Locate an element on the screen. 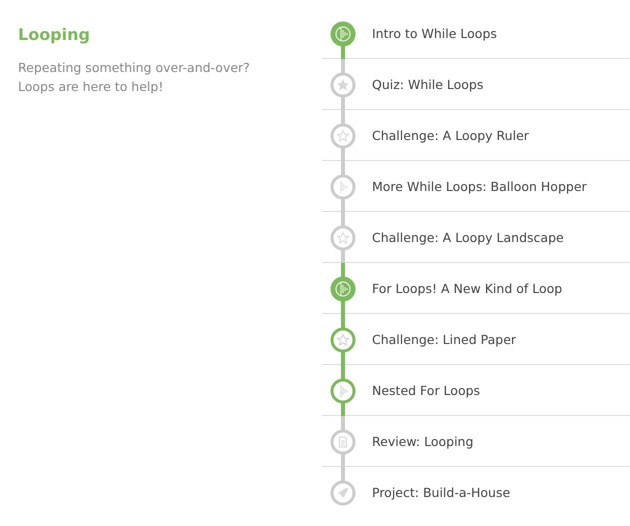 Image resolution: width=630 pixels, height=526 pixels. document-icon is located at coordinates (343, 441).